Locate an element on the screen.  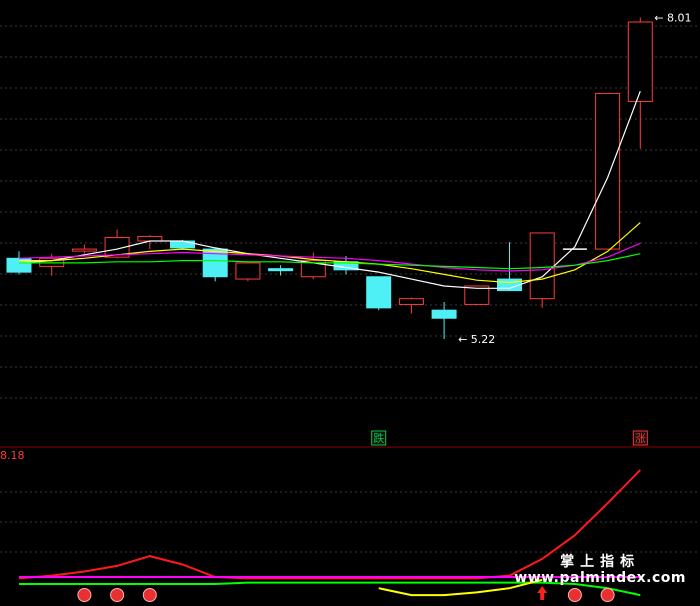
signal-text: 涨 is located at coordinates (640, 438).